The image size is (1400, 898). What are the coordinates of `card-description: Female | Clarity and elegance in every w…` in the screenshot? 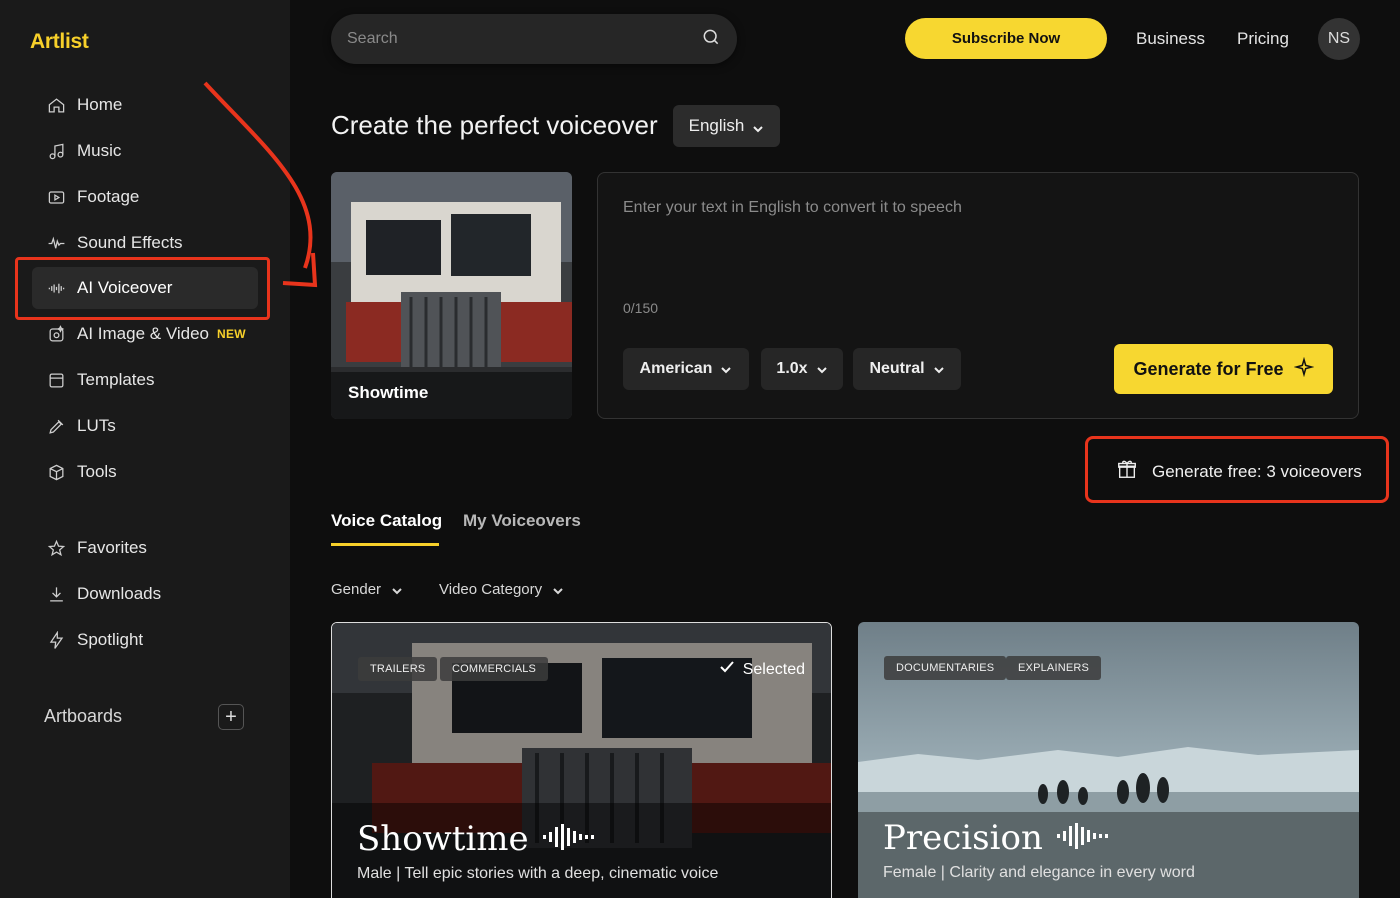 It's located at (1039, 872).